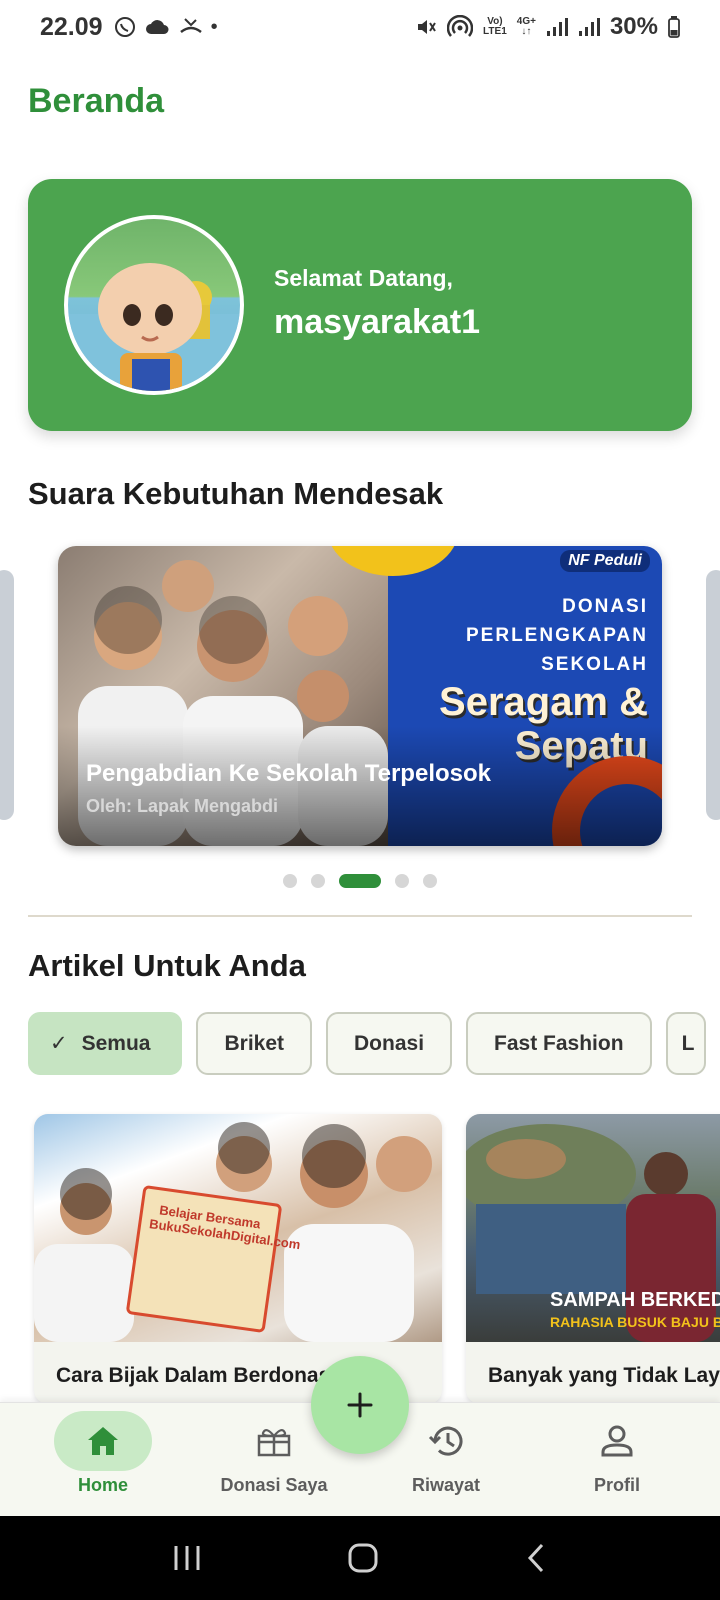  Describe the element at coordinates (557, 635) in the screenshot. I see `poster-subtitle: DONASI PERLENGKAPAN SEKOLAH` at that location.